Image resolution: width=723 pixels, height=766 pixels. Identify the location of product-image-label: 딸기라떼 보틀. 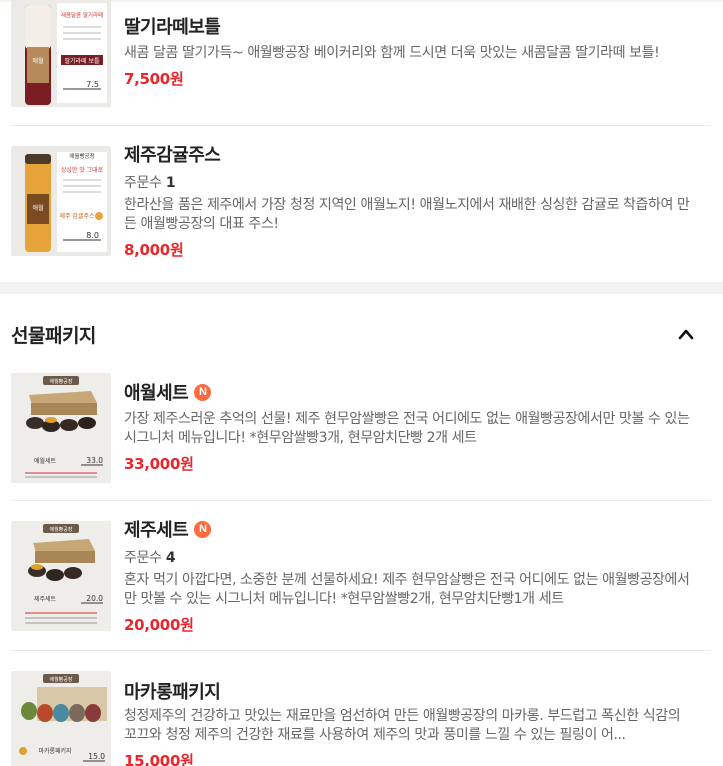
(82, 61).